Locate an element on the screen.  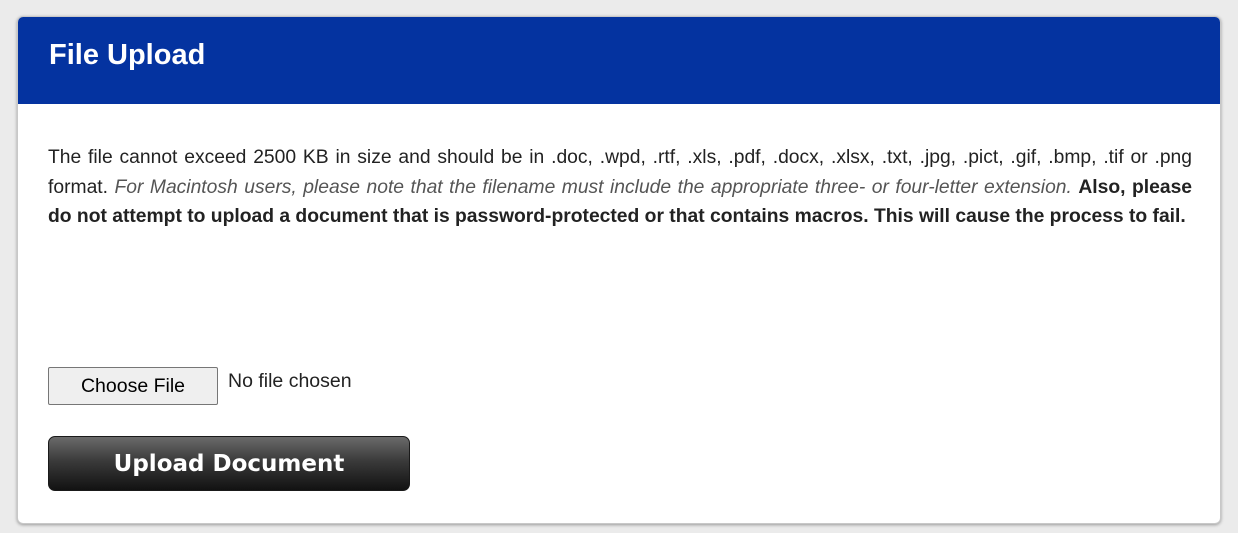
choose-file-button: Choose File is located at coordinates (133, 386).